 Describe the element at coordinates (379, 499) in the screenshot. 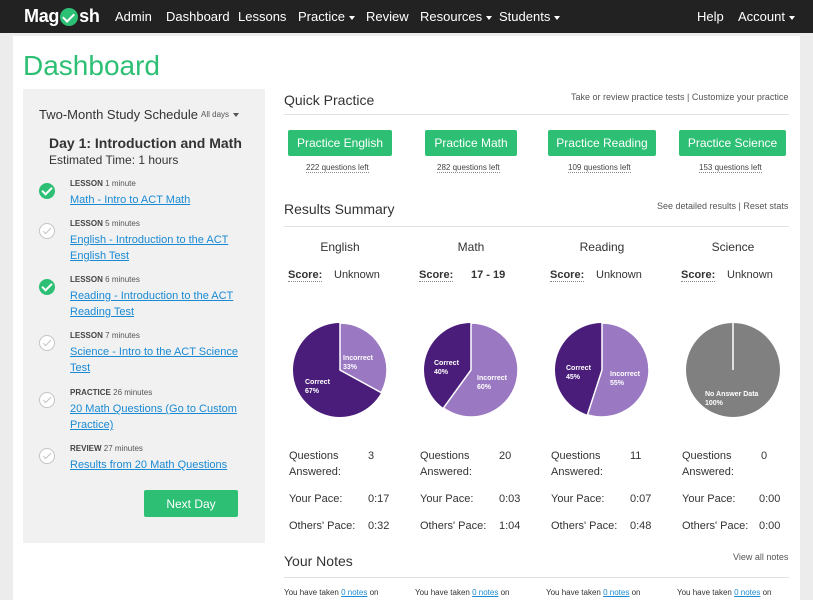

I see `english-pace: 0:17` at that location.